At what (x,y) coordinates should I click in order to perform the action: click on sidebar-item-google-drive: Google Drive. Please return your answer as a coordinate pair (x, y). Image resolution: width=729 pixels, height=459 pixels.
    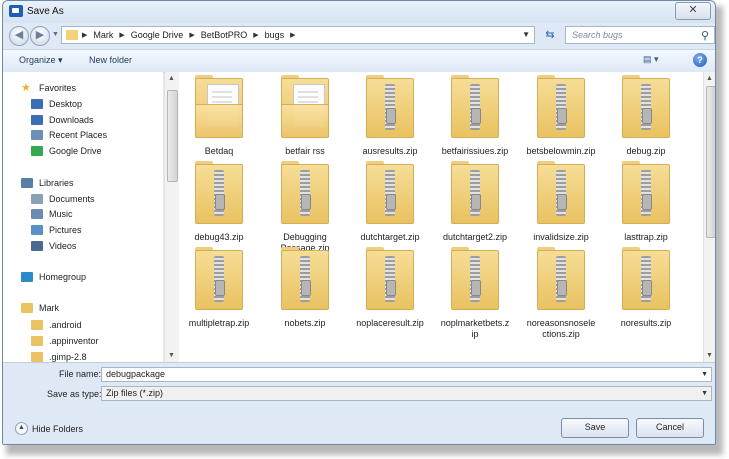
    Looking at the image, I should click on (83, 151).